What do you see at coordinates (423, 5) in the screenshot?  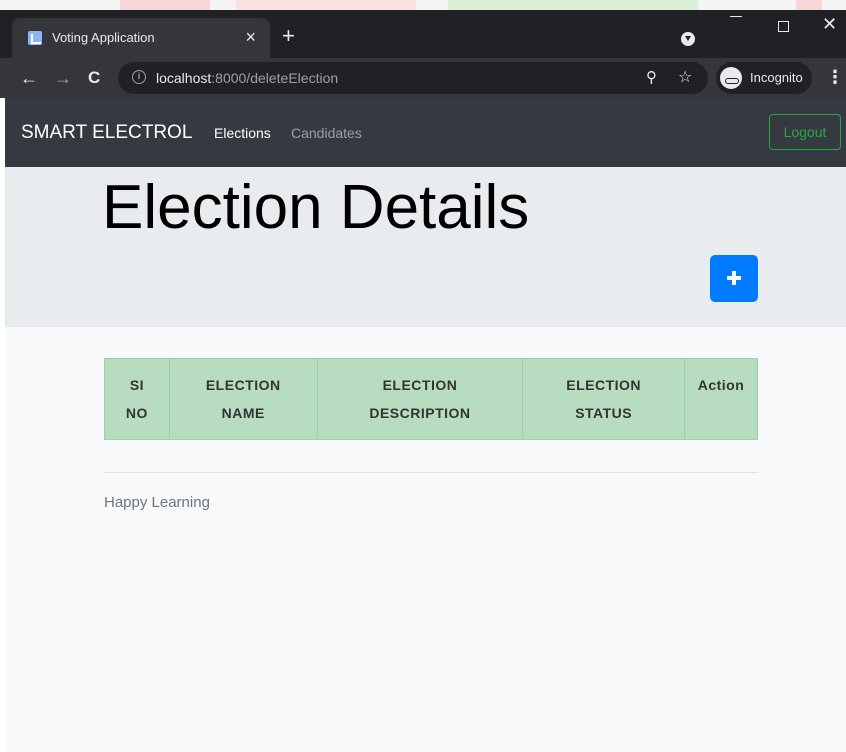 I see `desktop-background-strip` at bounding box center [423, 5].